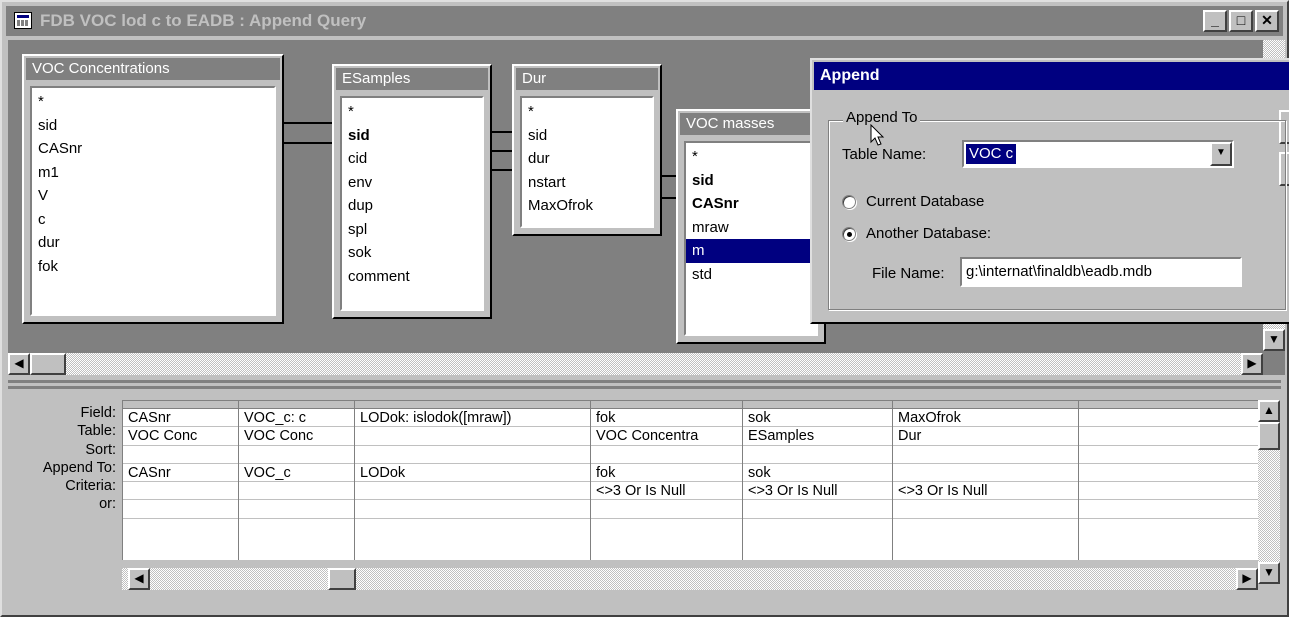 Image resolution: width=1289 pixels, height=617 pixels. Describe the element at coordinates (666, 436) in the screenshot. I see `grid-cell-table: VOC Concentra` at that location.